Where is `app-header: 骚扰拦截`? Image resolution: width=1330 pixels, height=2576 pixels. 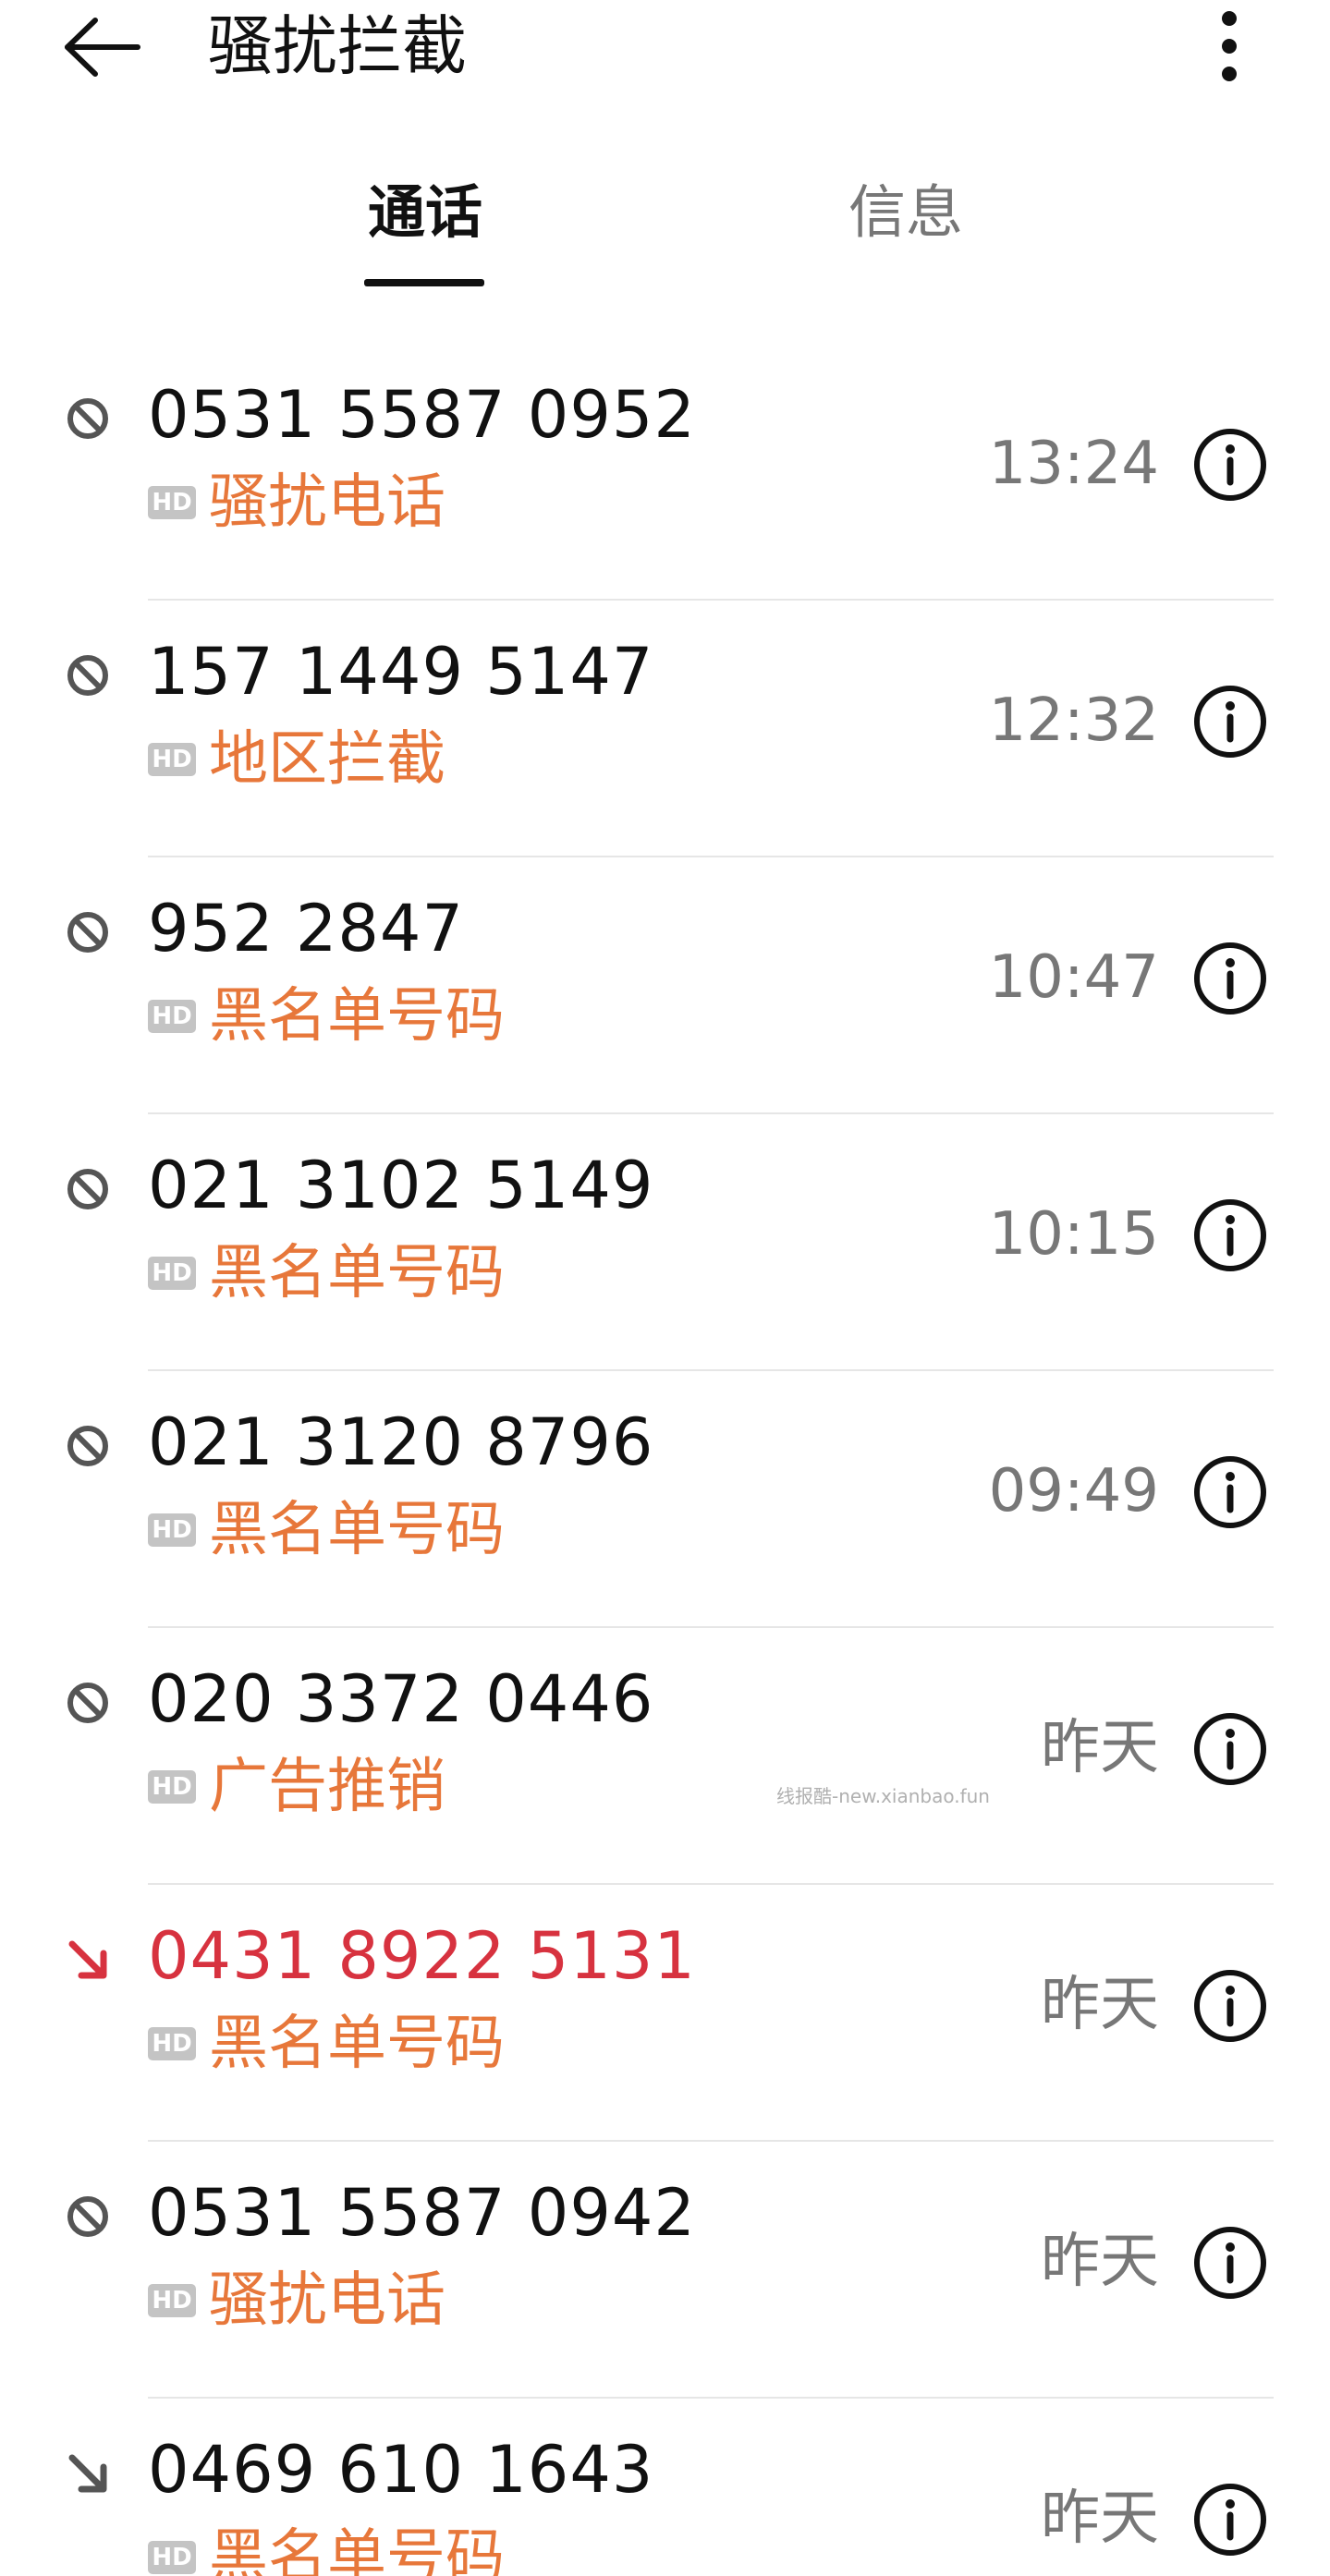 app-header: 骚扰拦截 is located at coordinates (665, 51).